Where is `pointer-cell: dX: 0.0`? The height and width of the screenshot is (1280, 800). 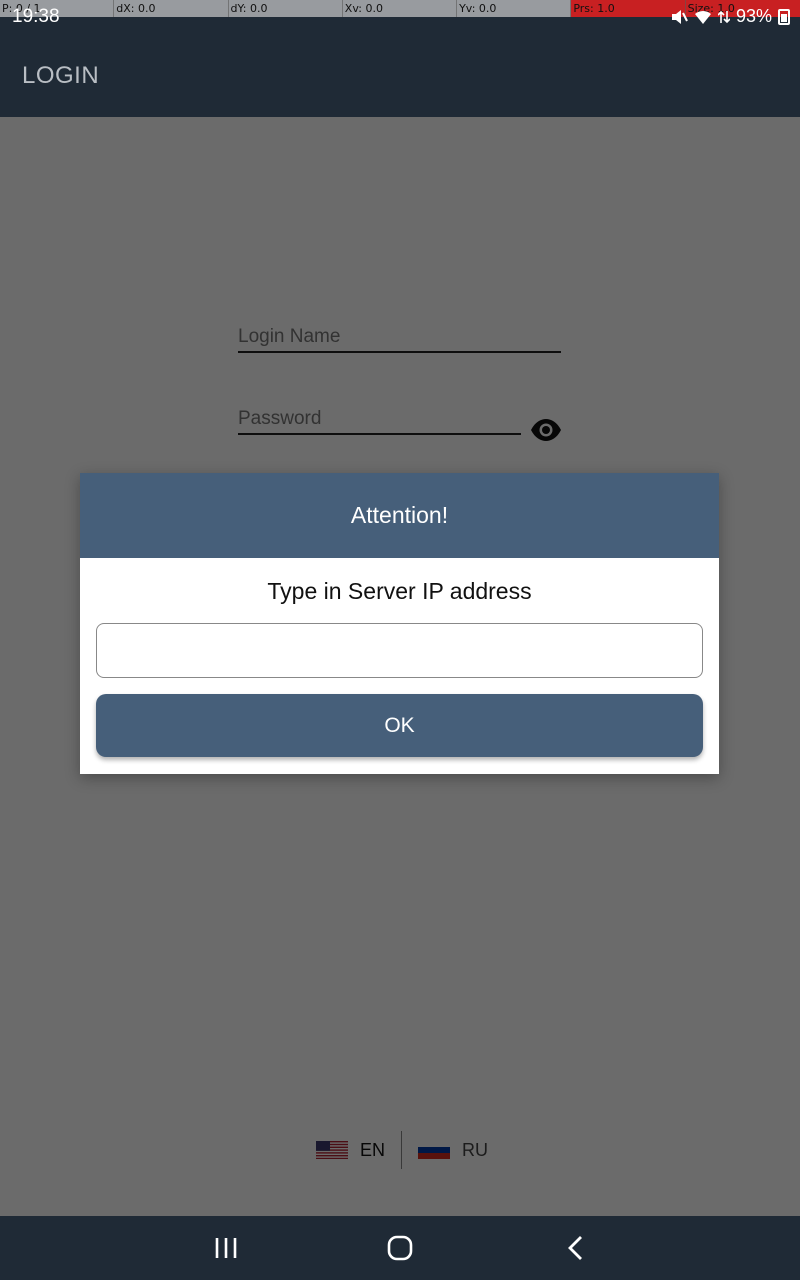 pointer-cell: dX: 0.0 is located at coordinates (171, 8).